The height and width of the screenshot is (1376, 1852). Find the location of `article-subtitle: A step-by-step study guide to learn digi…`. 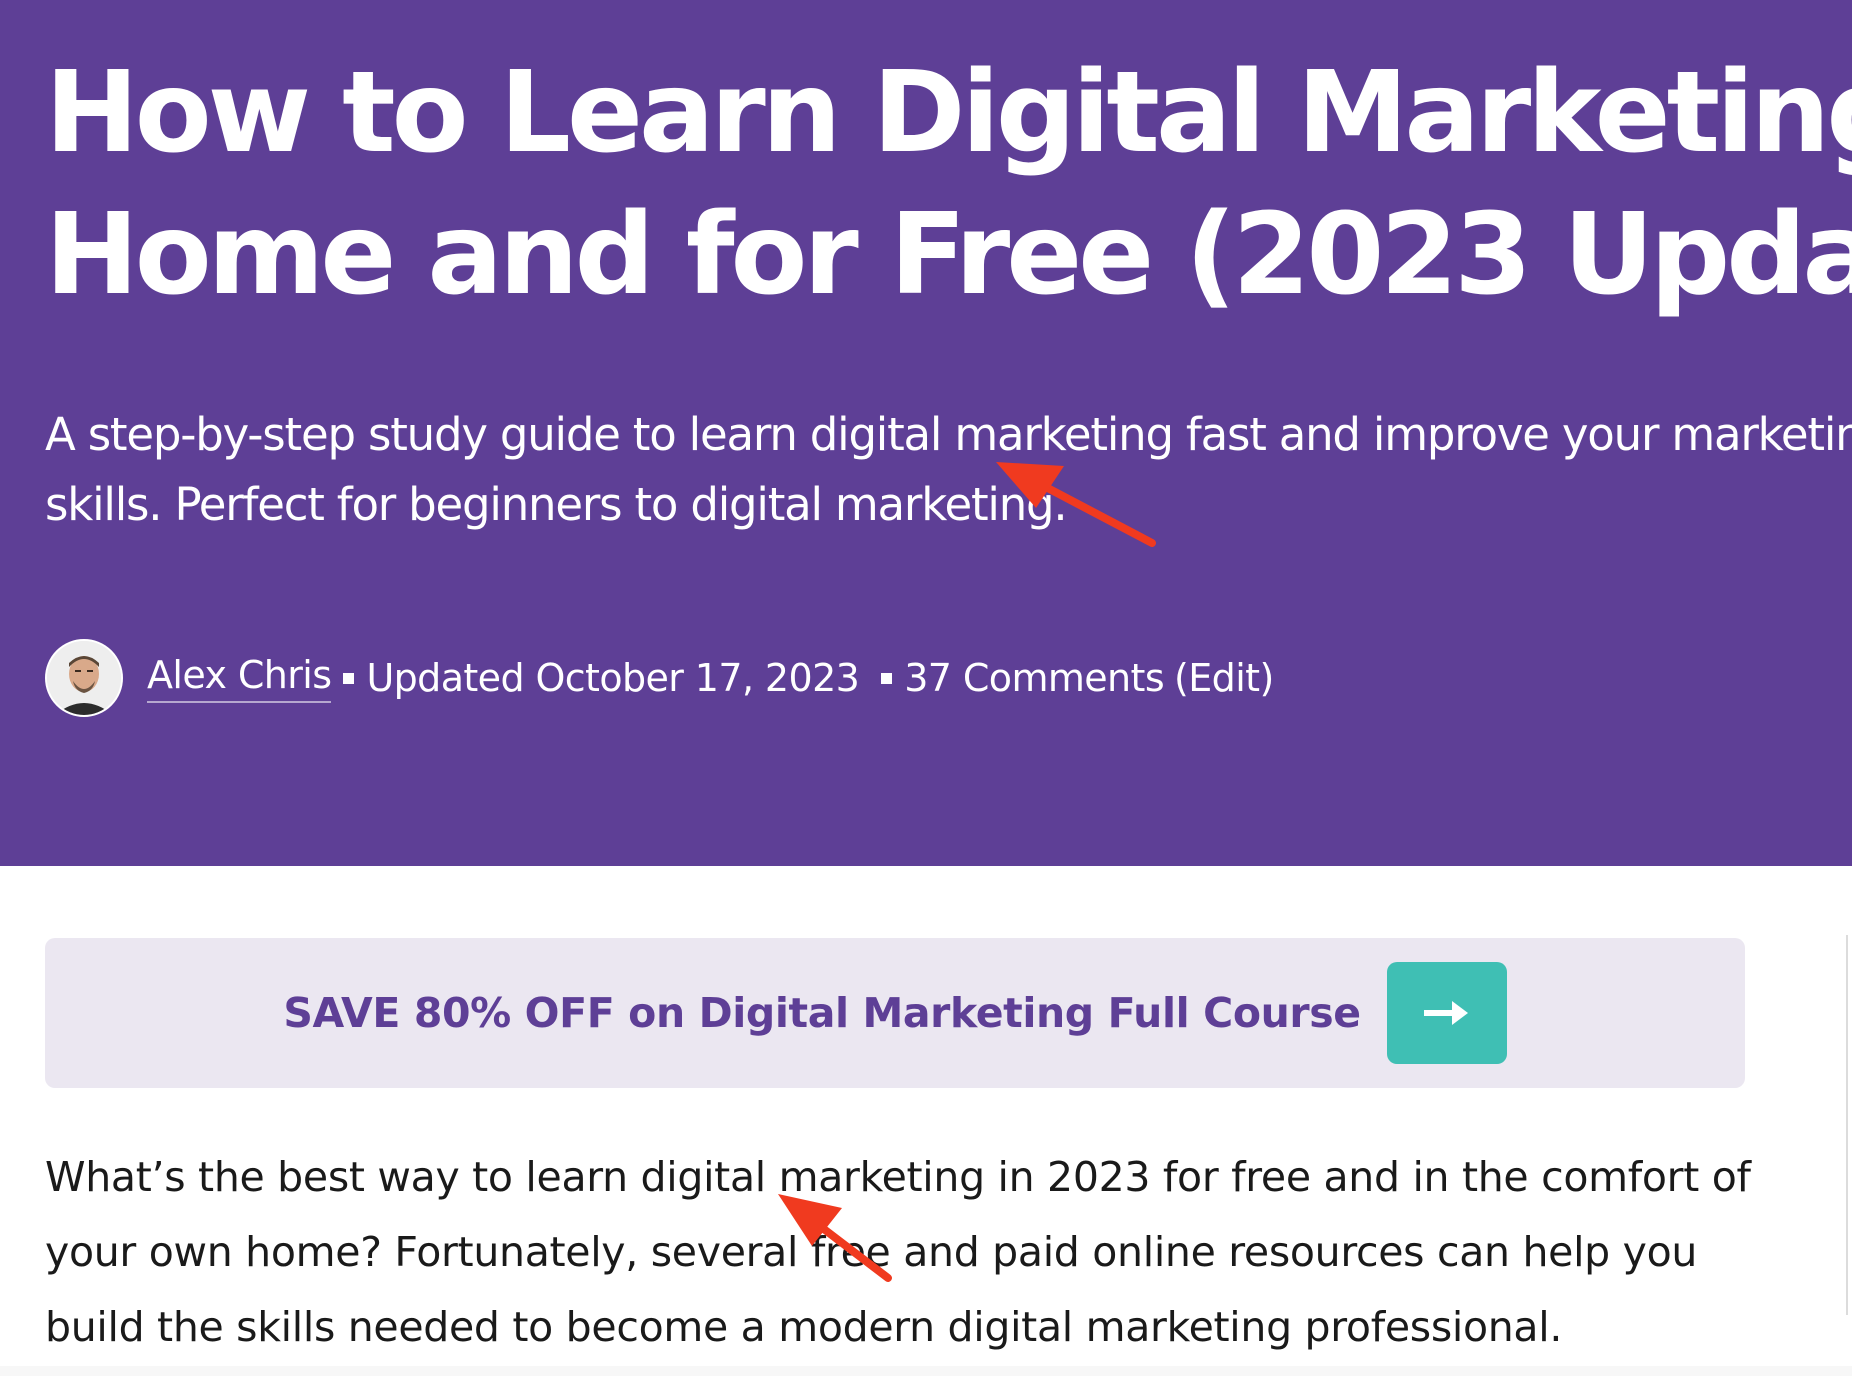

article-subtitle: A step-by-step study guide to learn digi… is located at coordinates (948, 470).